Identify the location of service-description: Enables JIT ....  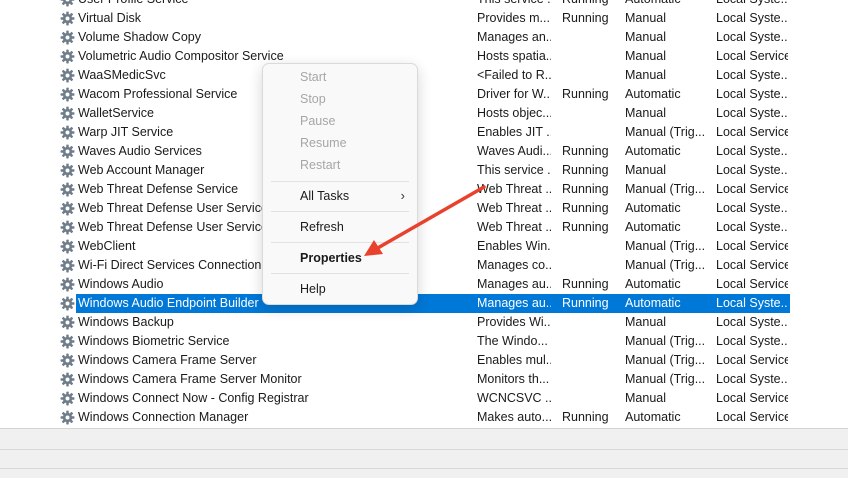
(514, 132).